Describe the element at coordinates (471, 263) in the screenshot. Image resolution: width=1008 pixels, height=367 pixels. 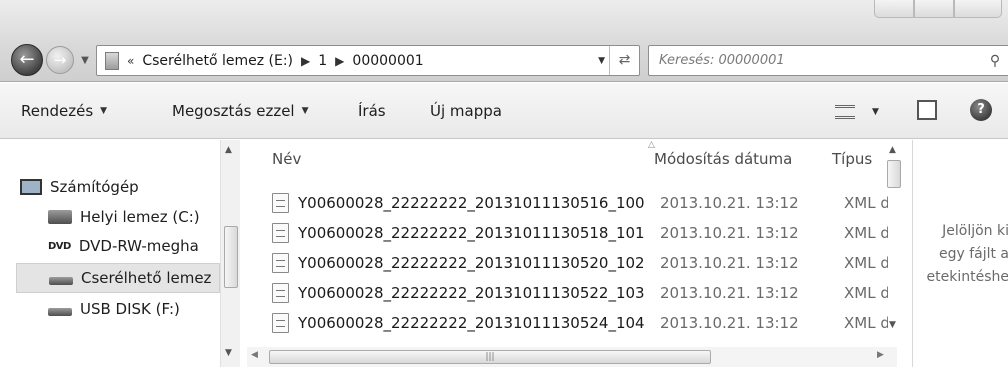
I see `file-name: Y00600028_22222222_20131011130520_102` at that location.